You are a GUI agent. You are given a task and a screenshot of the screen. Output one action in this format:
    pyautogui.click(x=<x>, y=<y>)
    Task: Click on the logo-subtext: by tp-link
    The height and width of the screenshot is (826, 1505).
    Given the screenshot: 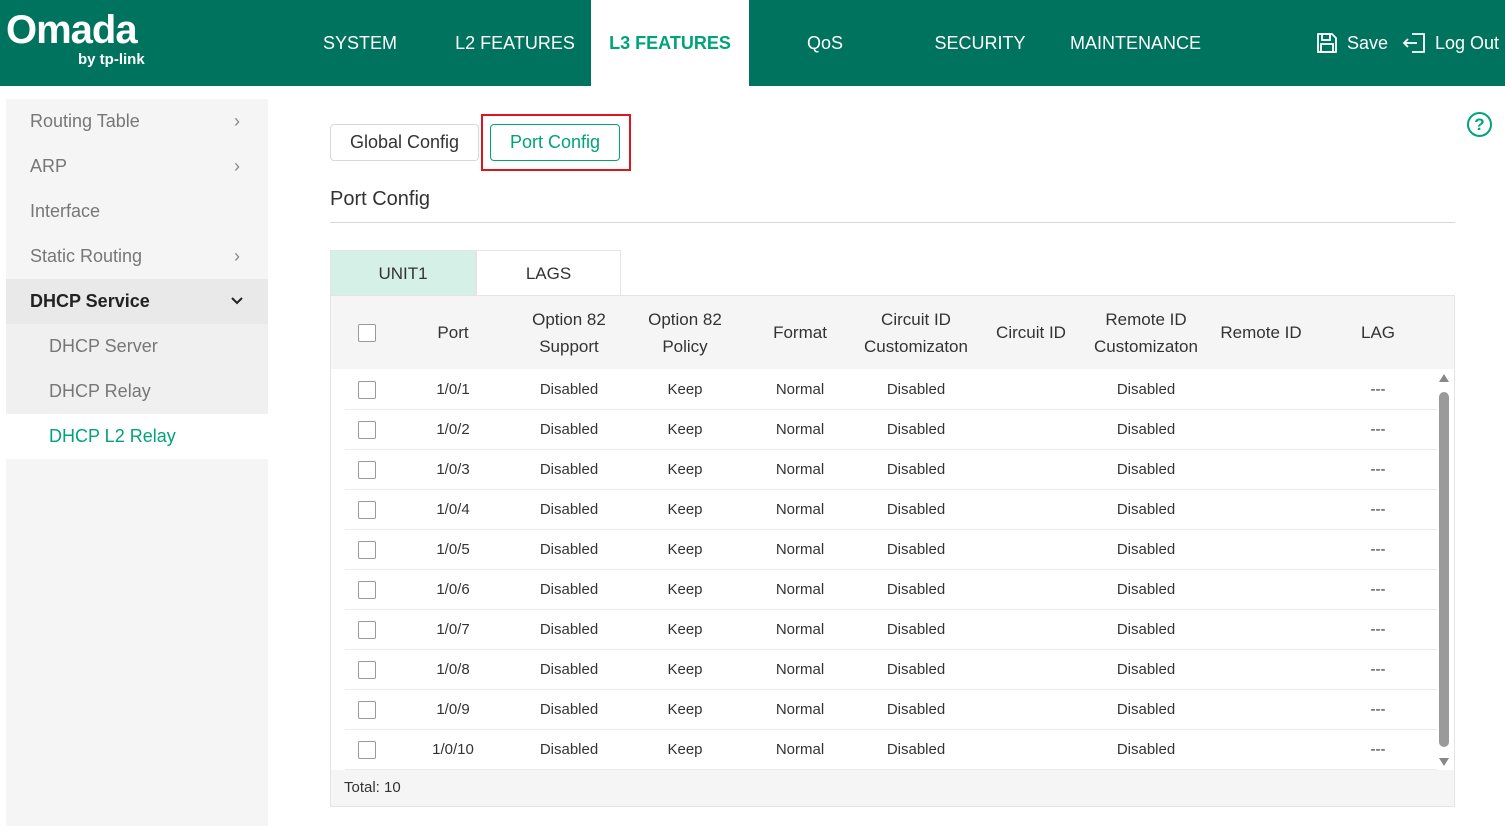 What is the action you would take?
    pyautogui.click(x=111, y=59)
    